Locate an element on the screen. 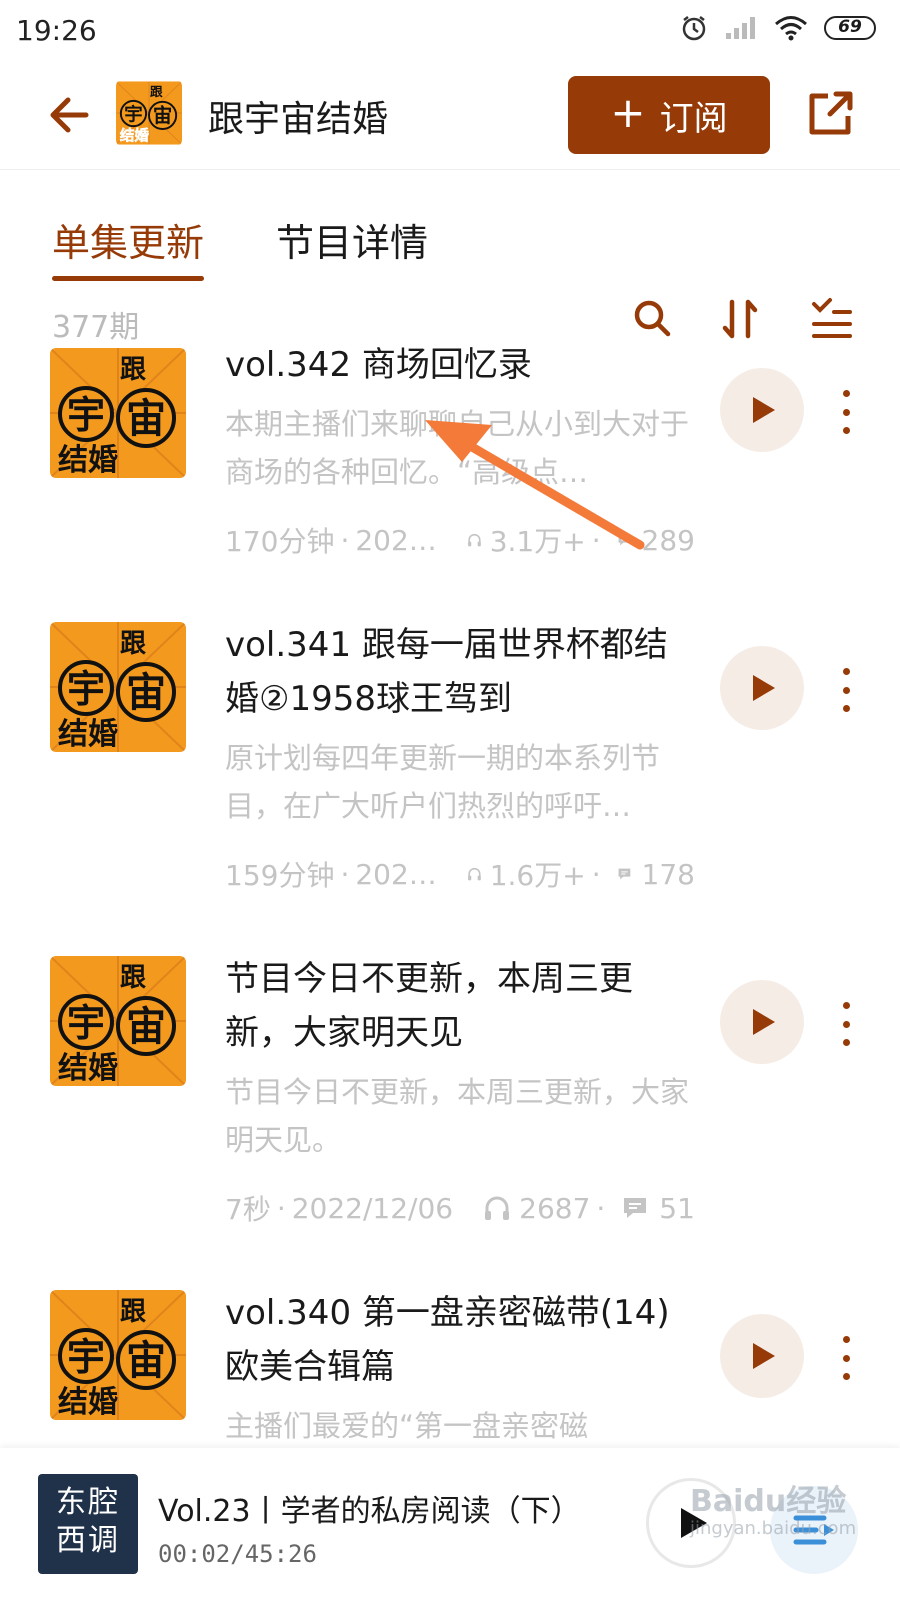  status-icons: 69 is located at coordinates (778, 28).